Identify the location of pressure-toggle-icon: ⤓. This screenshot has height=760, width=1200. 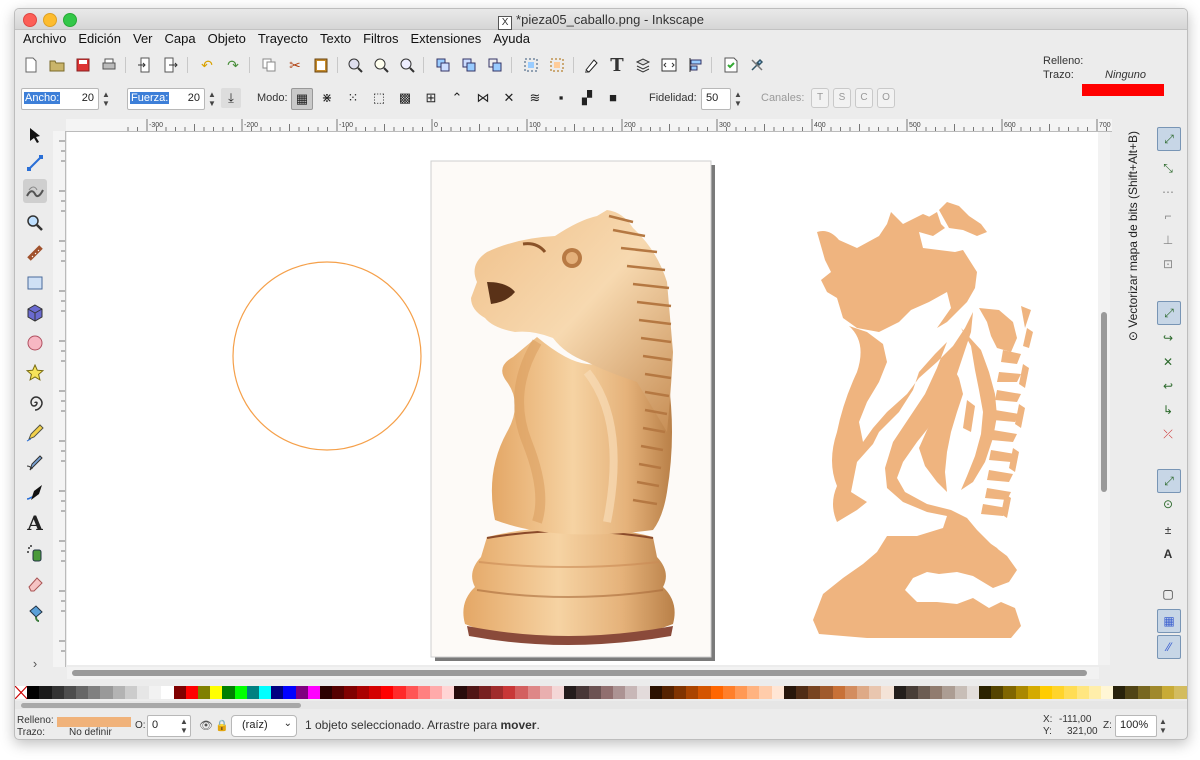
(231, 98).